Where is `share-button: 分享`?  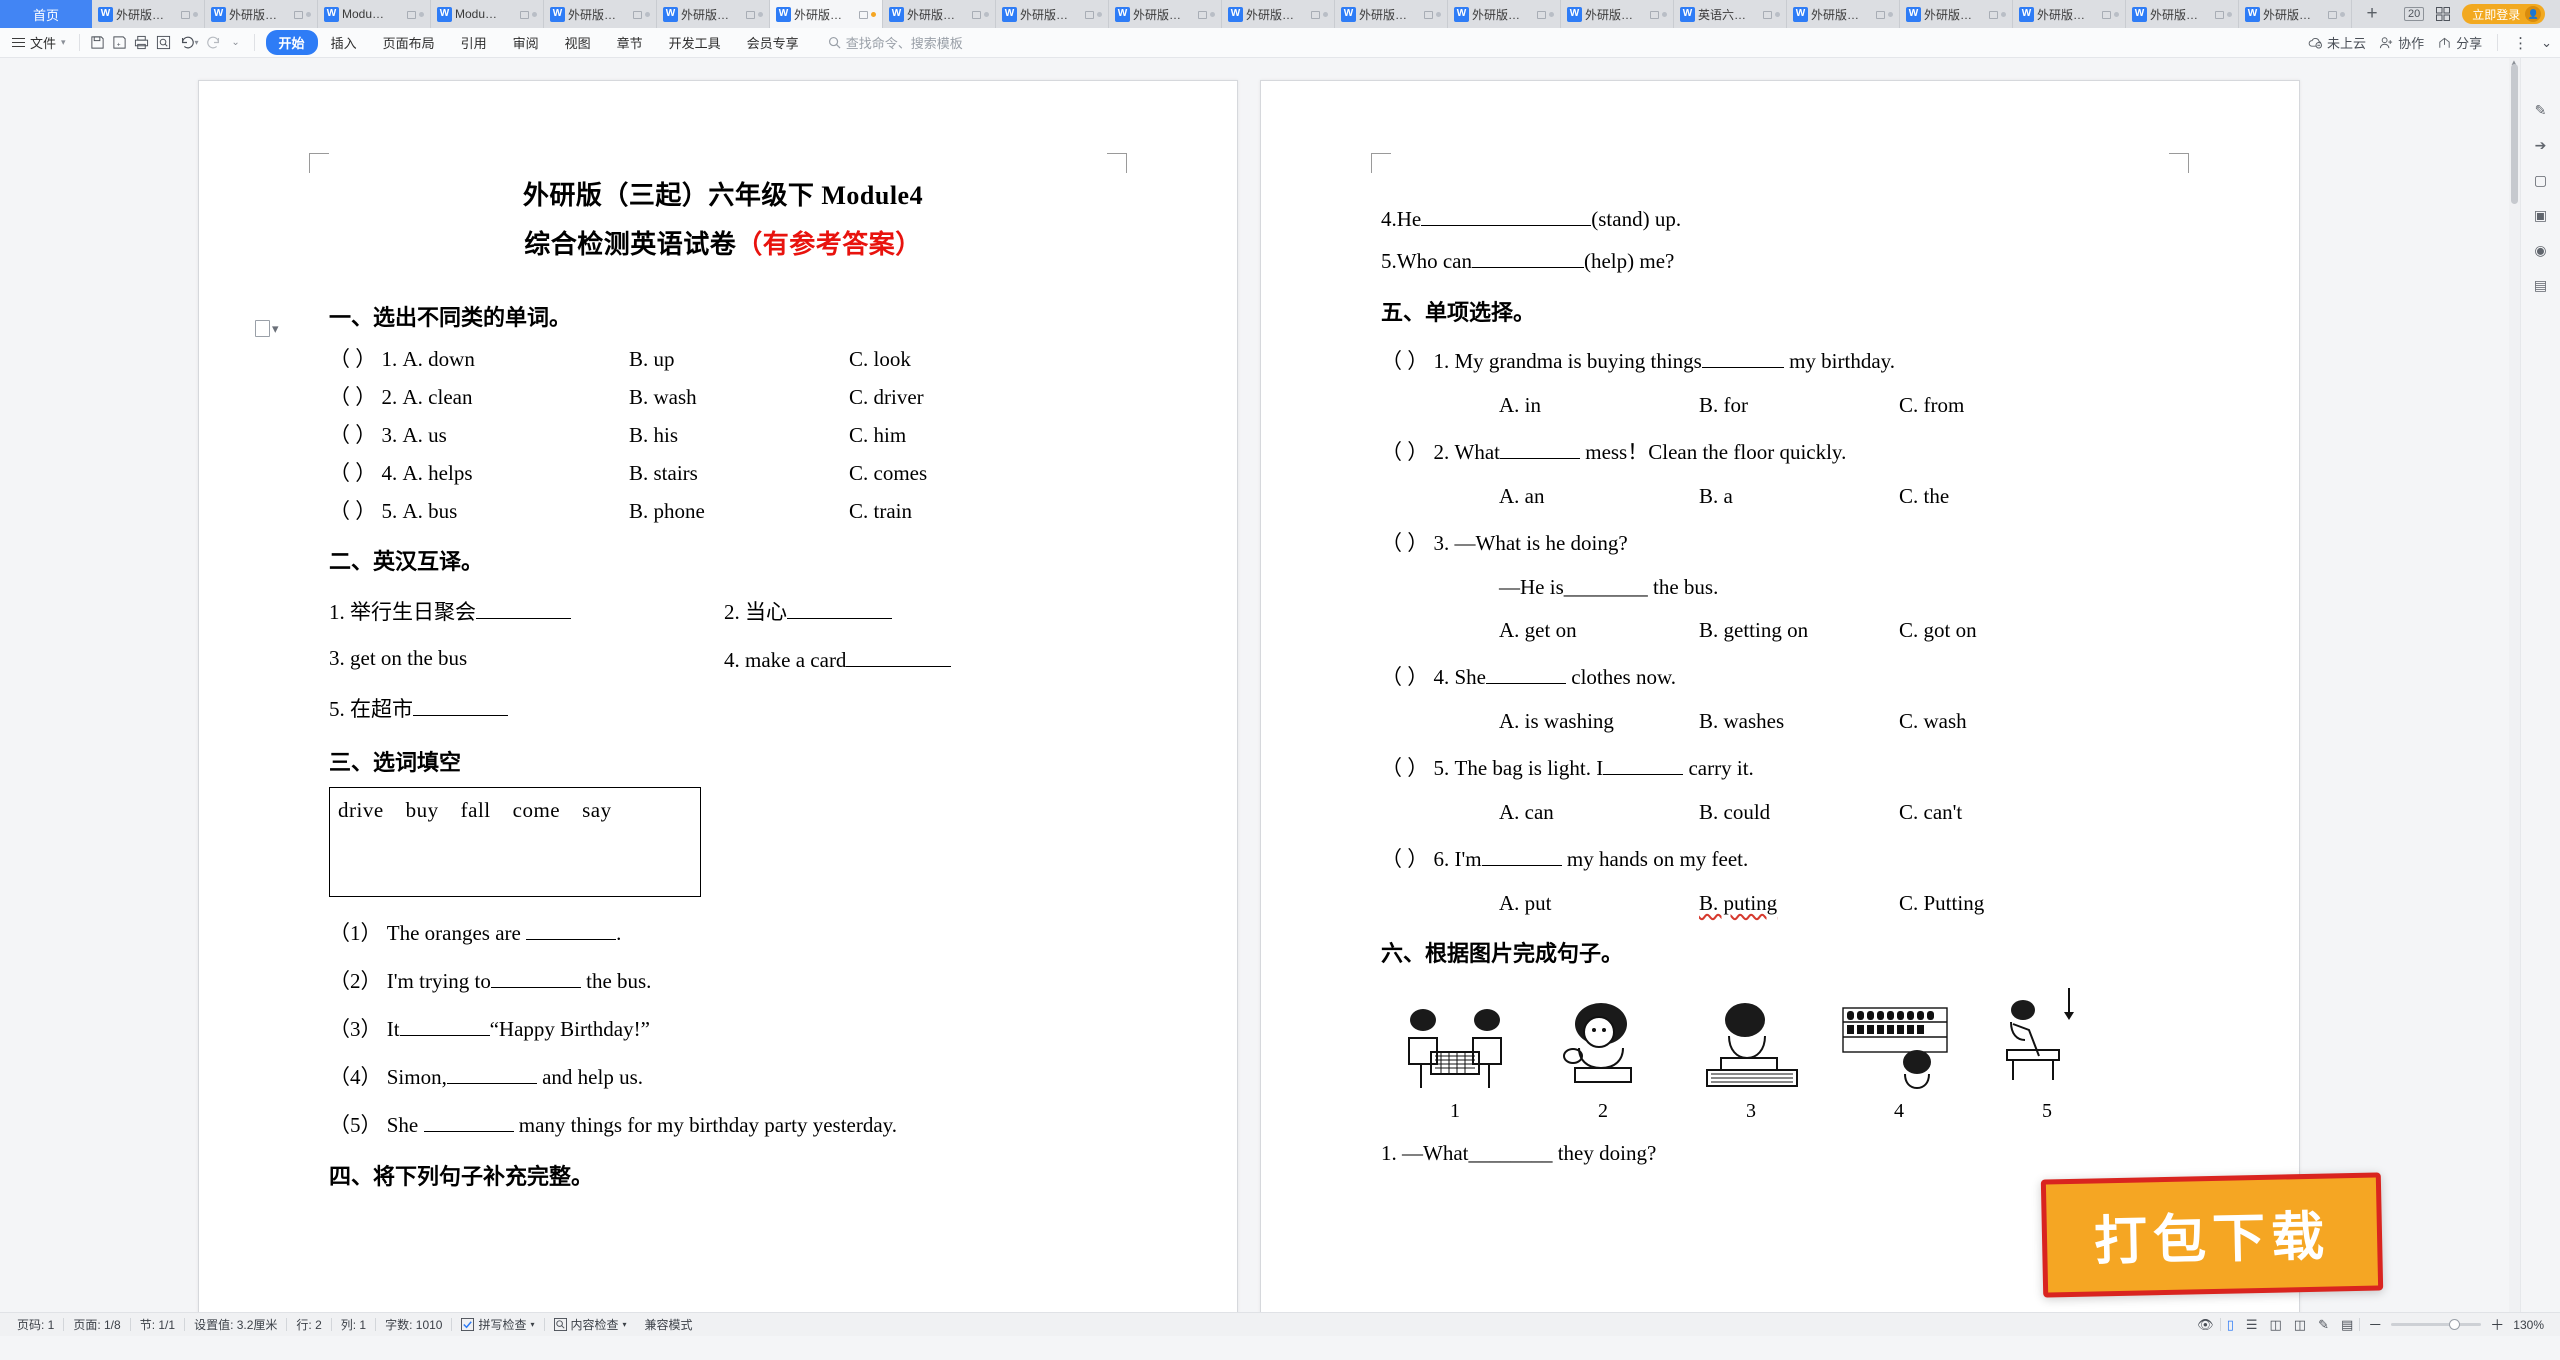 share-button: 分享 is located at coordinates (2459, 42).